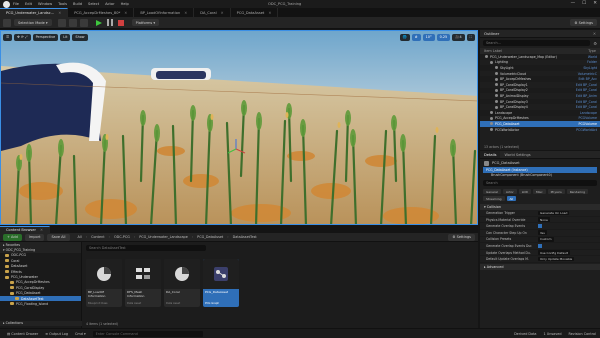 The image size is (600, 338). What do you see at coordinates (470, 37) in the screenshot?
I see `maximize-viewport-icon: ⛶` at bounding box center [470, 37].